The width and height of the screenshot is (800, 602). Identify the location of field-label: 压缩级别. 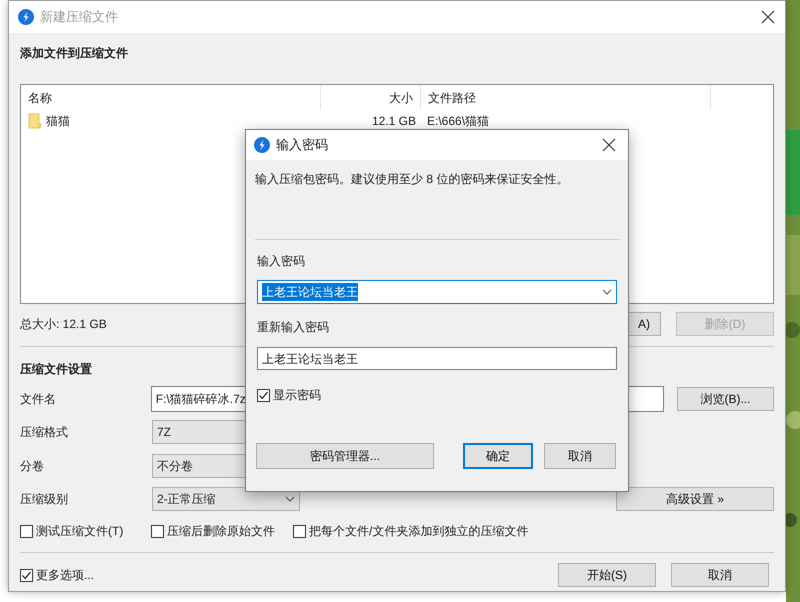
(44, 499).